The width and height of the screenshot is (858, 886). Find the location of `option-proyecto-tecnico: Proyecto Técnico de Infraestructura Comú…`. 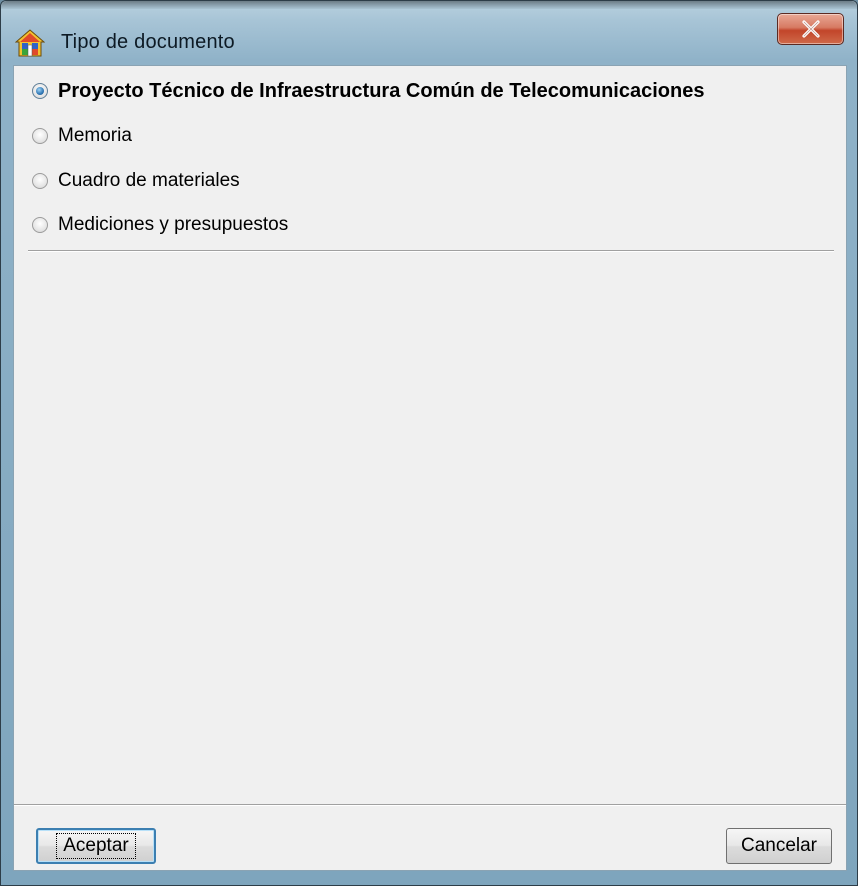

option-proyecto-tecnico: Proyecto Técnico de Infraestructura Comú… is located at coordinates (368, 91).